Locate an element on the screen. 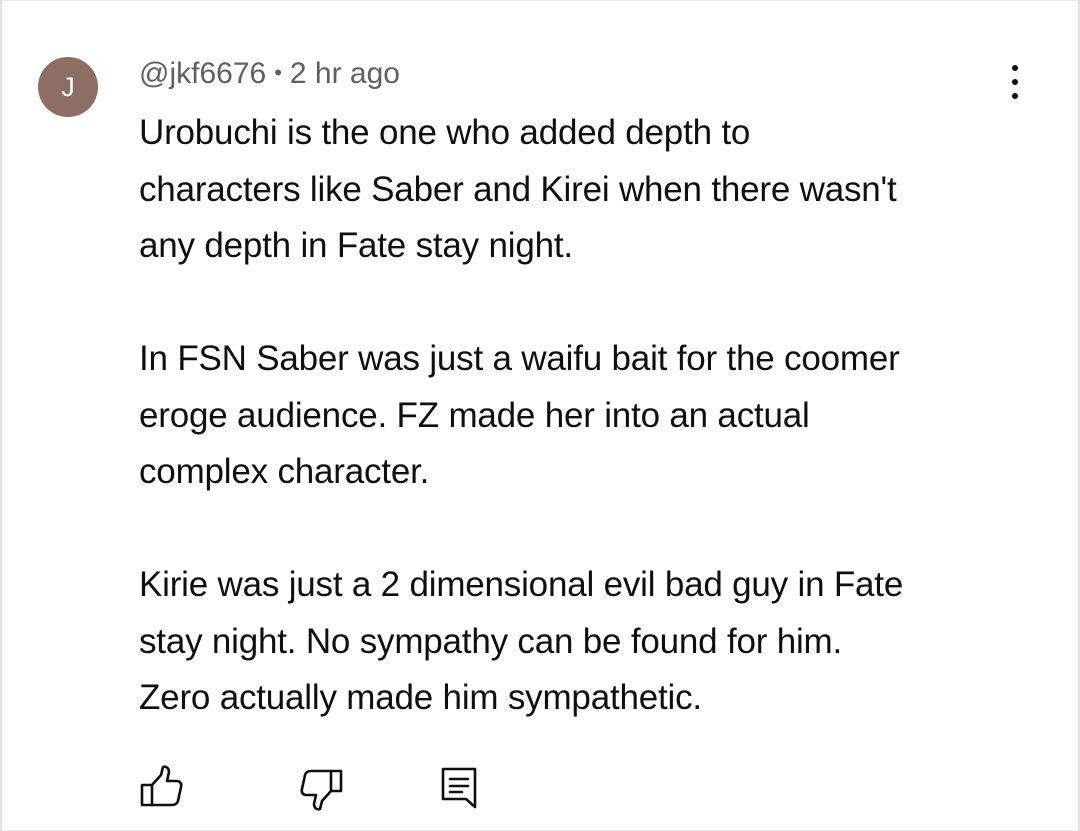 This screenshot has height=831, width=1080. thumbs-up-icon is located at coordinates (161, 786).